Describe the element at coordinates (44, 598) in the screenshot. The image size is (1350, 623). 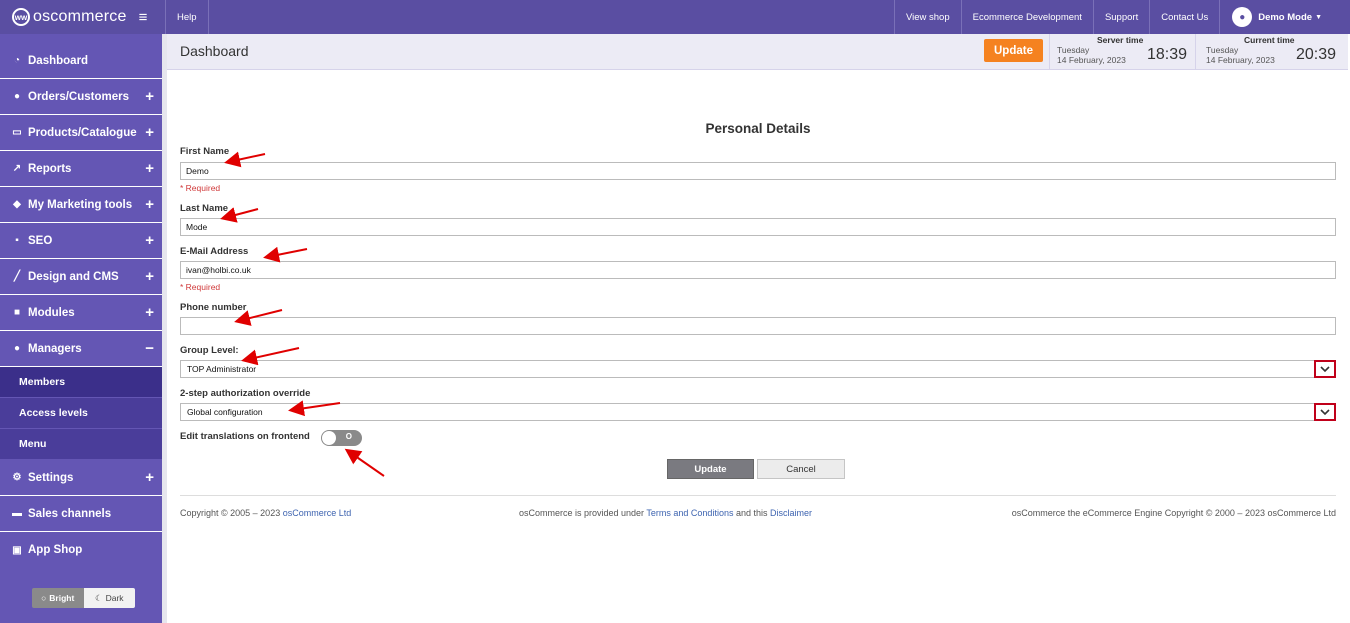
I see `sun-icon: ○` at that location.